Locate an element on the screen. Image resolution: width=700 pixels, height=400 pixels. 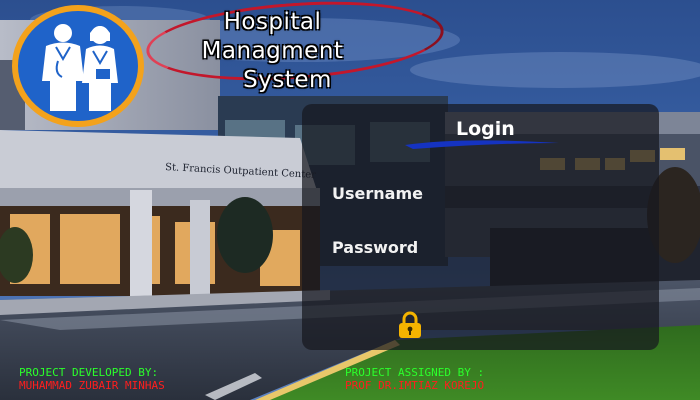
password-input is located at coordinates (537, 249).